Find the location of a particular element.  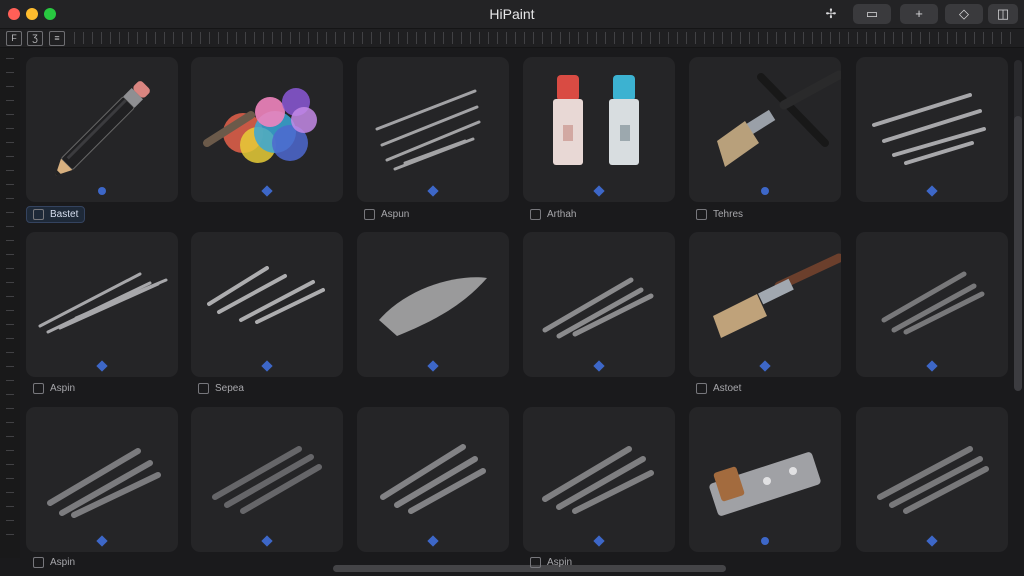

left-ruler is located at coordinates (10, 303).